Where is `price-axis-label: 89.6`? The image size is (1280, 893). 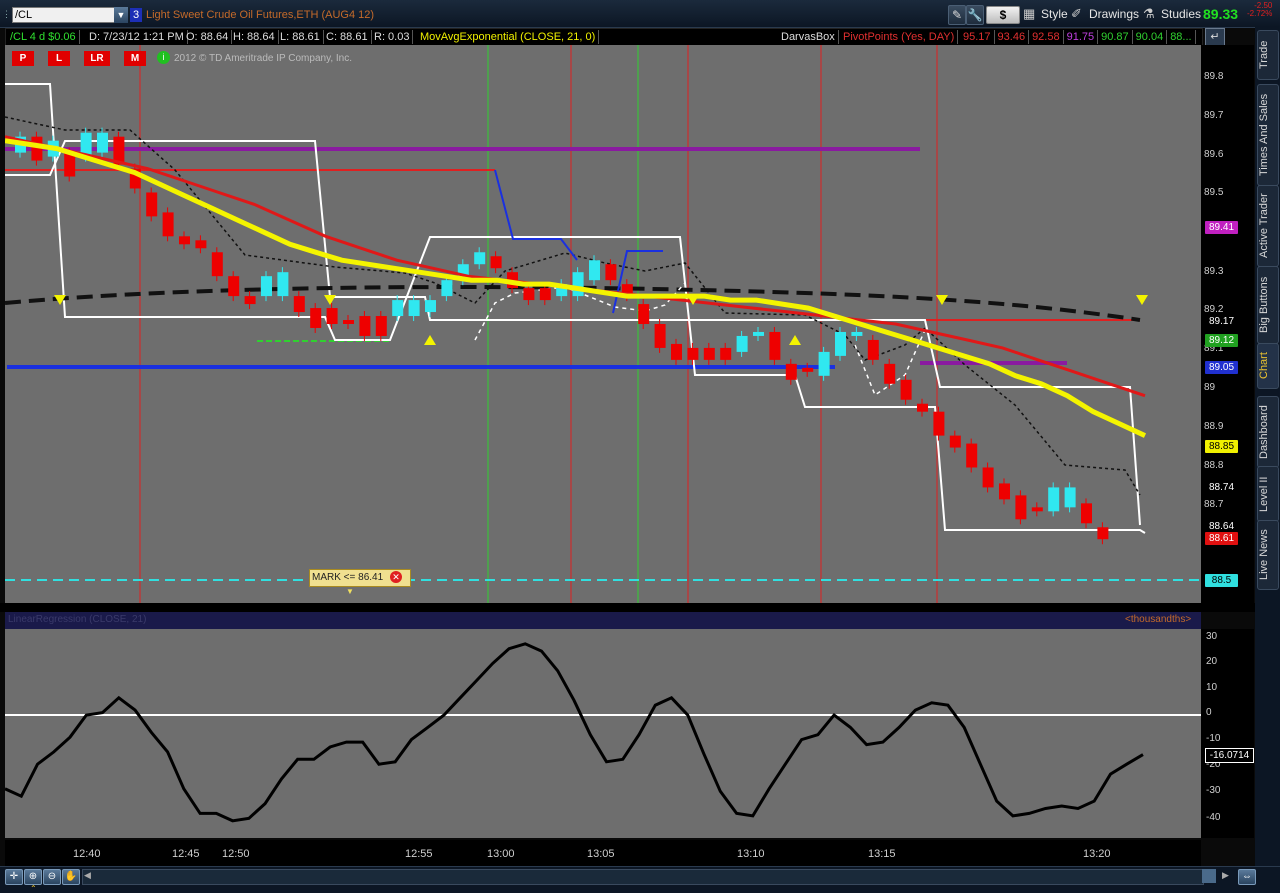
price-axis-label: 89.6 is located at coordinates (1214, 154).